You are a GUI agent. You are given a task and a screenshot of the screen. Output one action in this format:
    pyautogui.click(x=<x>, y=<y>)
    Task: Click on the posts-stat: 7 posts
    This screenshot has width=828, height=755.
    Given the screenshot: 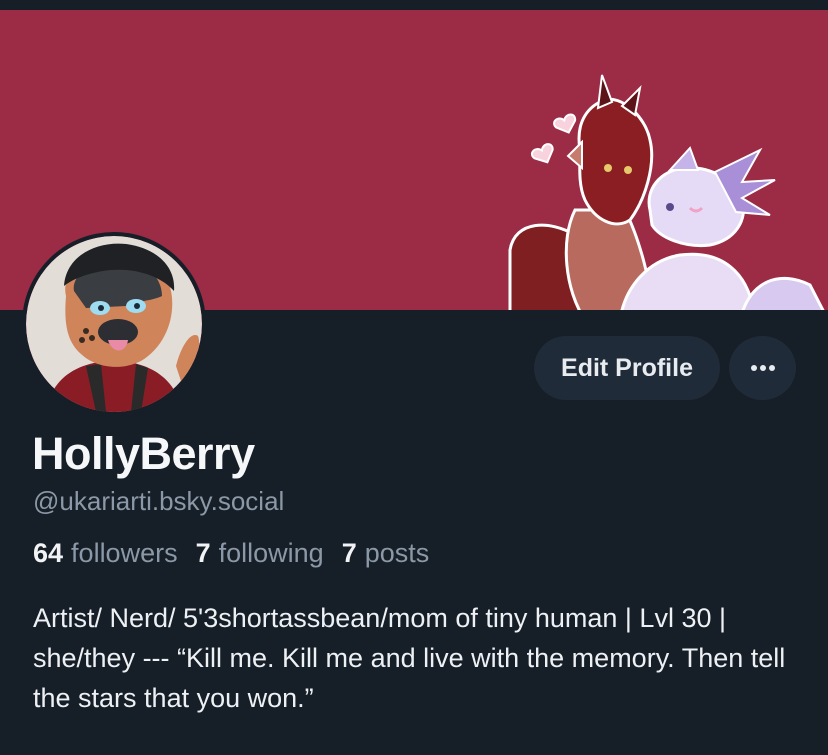 What is the action you would take?
    pyautogui.click(x=386, y=553)
    